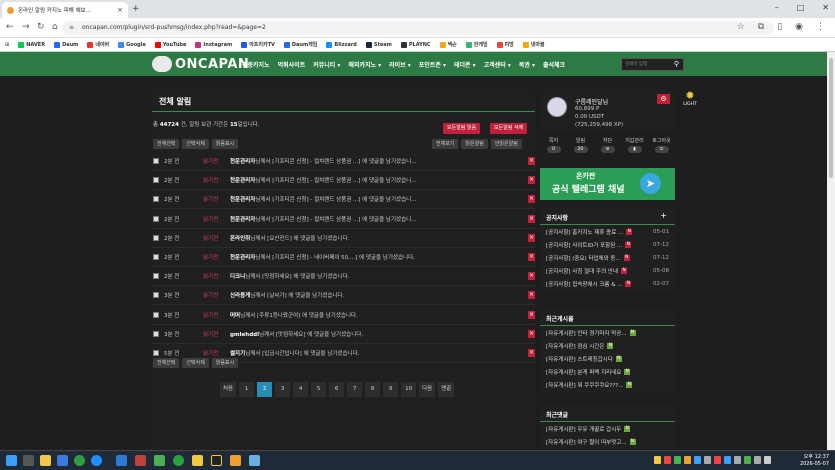 The width and height of the screenshot is (835, 470). Describe the element at coordinates (607, 358) in the screenshot. I see `recent-post-item: [자유게시판] 스트레칭갑시다 N` at that location.